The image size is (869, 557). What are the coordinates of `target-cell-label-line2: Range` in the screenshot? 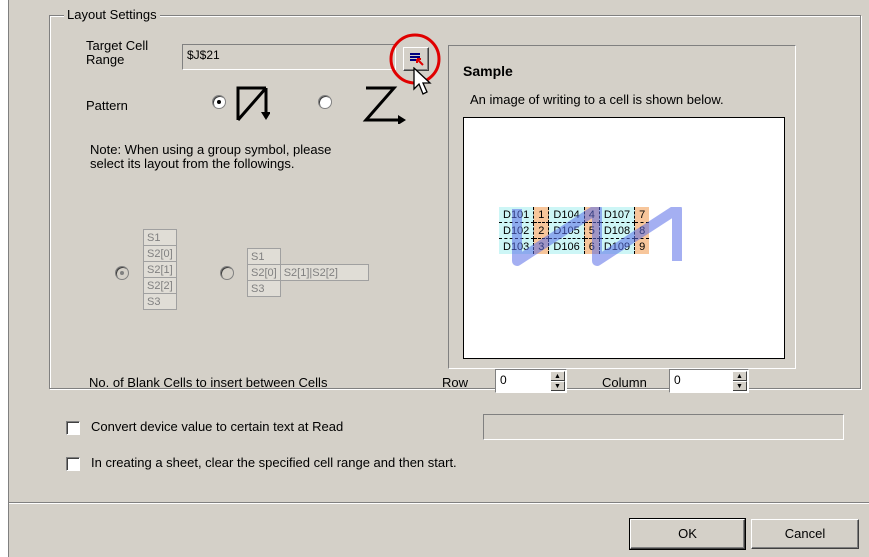 It's located at (105, 59).